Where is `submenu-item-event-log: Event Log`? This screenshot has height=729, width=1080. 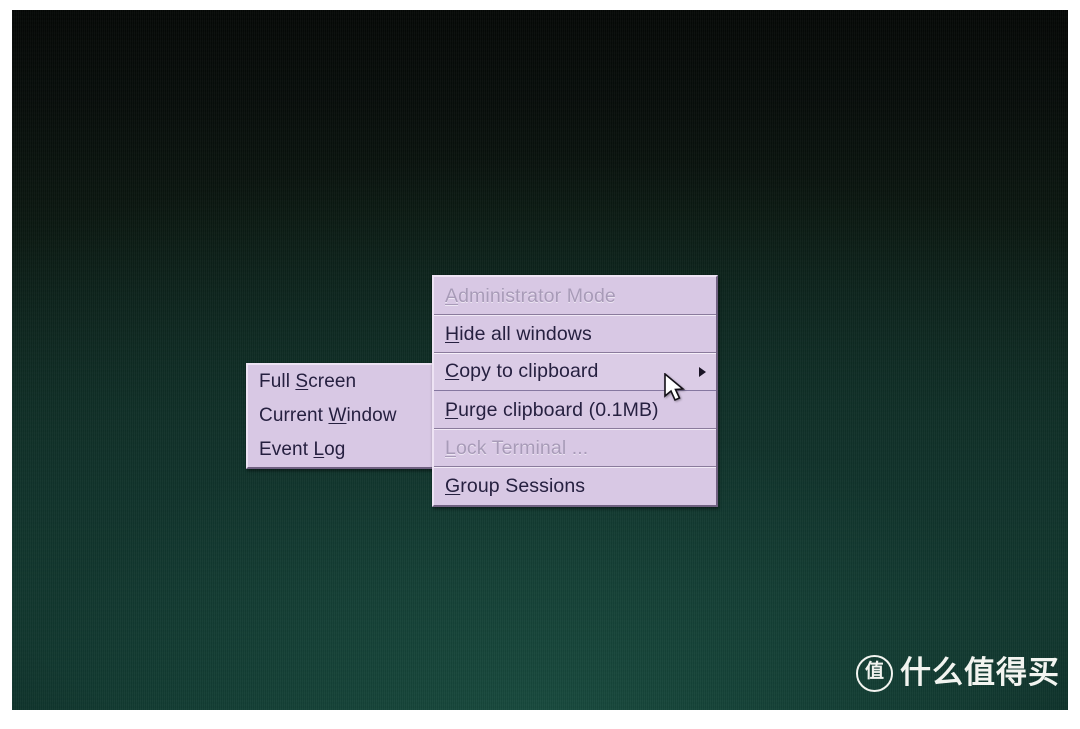
submenu-item-event-log: Event Log is located at coordinates (341, 450).